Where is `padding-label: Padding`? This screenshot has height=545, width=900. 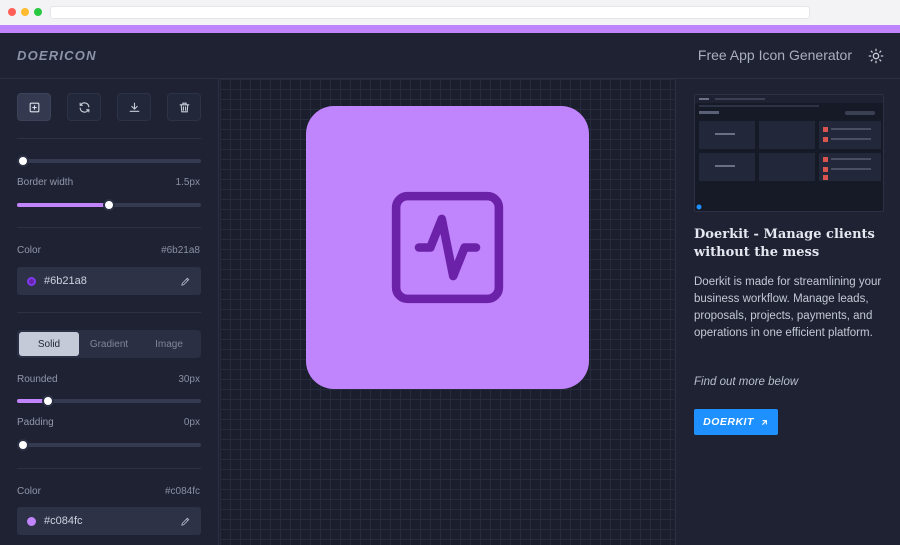
padding-label: Padding is located at coordinates (35, 422).